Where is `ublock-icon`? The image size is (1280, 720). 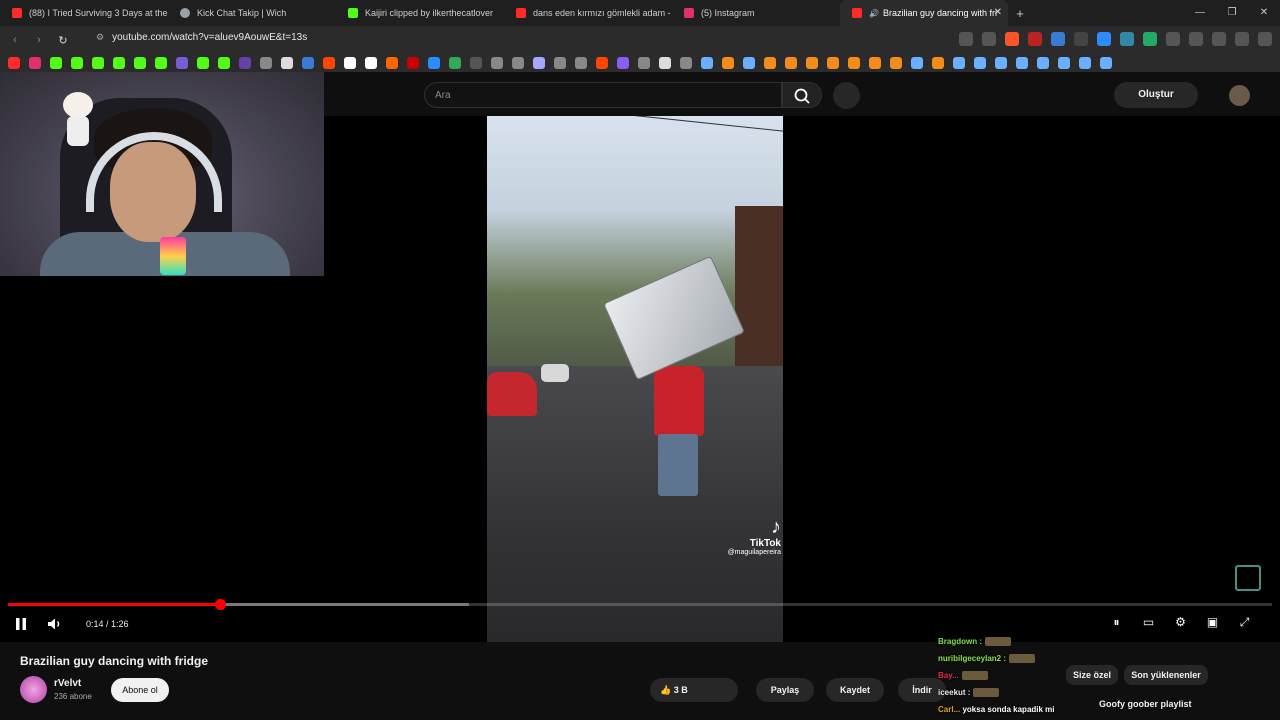 ublock-icon is located at coordinates (1035, 39).